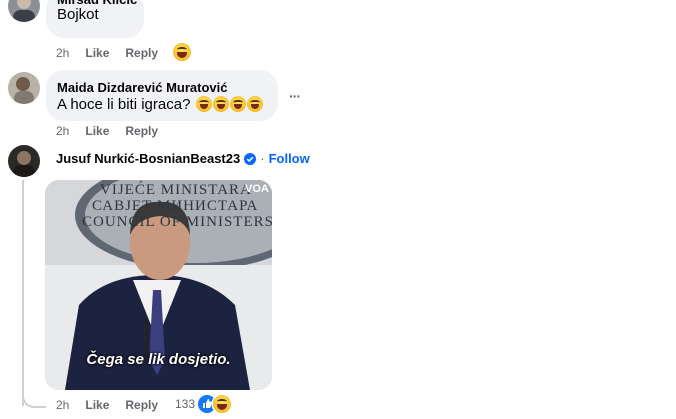  Describe the element at coordinates (124, 104) in the screenshot. I see `comment-text-content: A hoce li biti igraca?` at that location.